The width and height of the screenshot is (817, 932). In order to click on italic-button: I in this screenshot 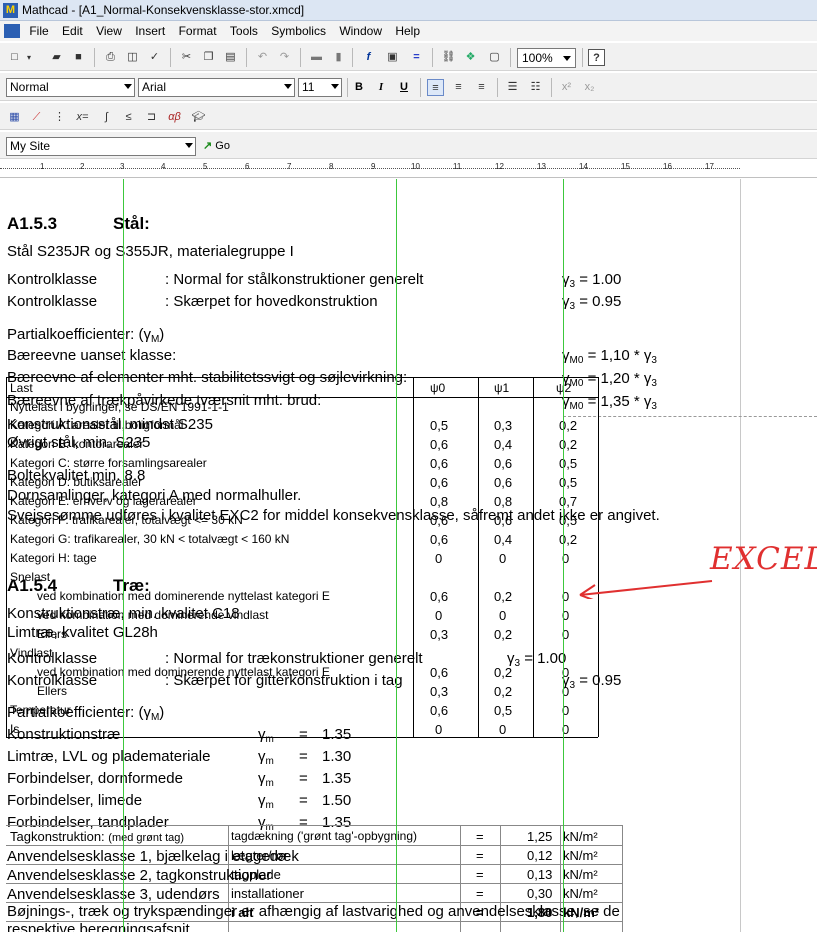, I will do `click(381, 87)`.